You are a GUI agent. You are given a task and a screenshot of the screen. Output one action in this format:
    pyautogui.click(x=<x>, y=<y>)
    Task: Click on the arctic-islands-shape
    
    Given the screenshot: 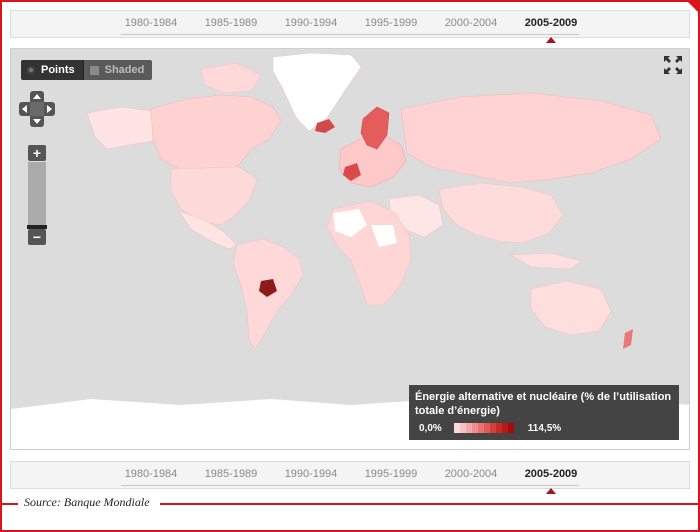 What is the action you would take?
    pyautogui.click(x=231, y=78)
    